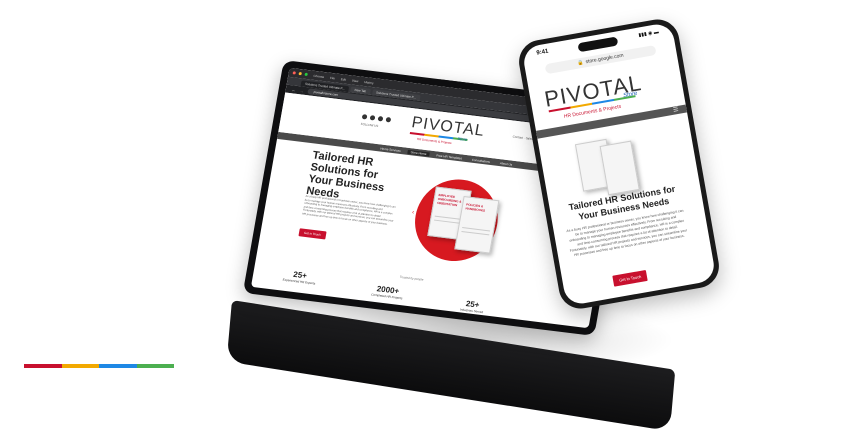  Describe the element at coordinates (472, 306) in the screenshot. I see `stat-industries: 25+ Industries Served` at that location.